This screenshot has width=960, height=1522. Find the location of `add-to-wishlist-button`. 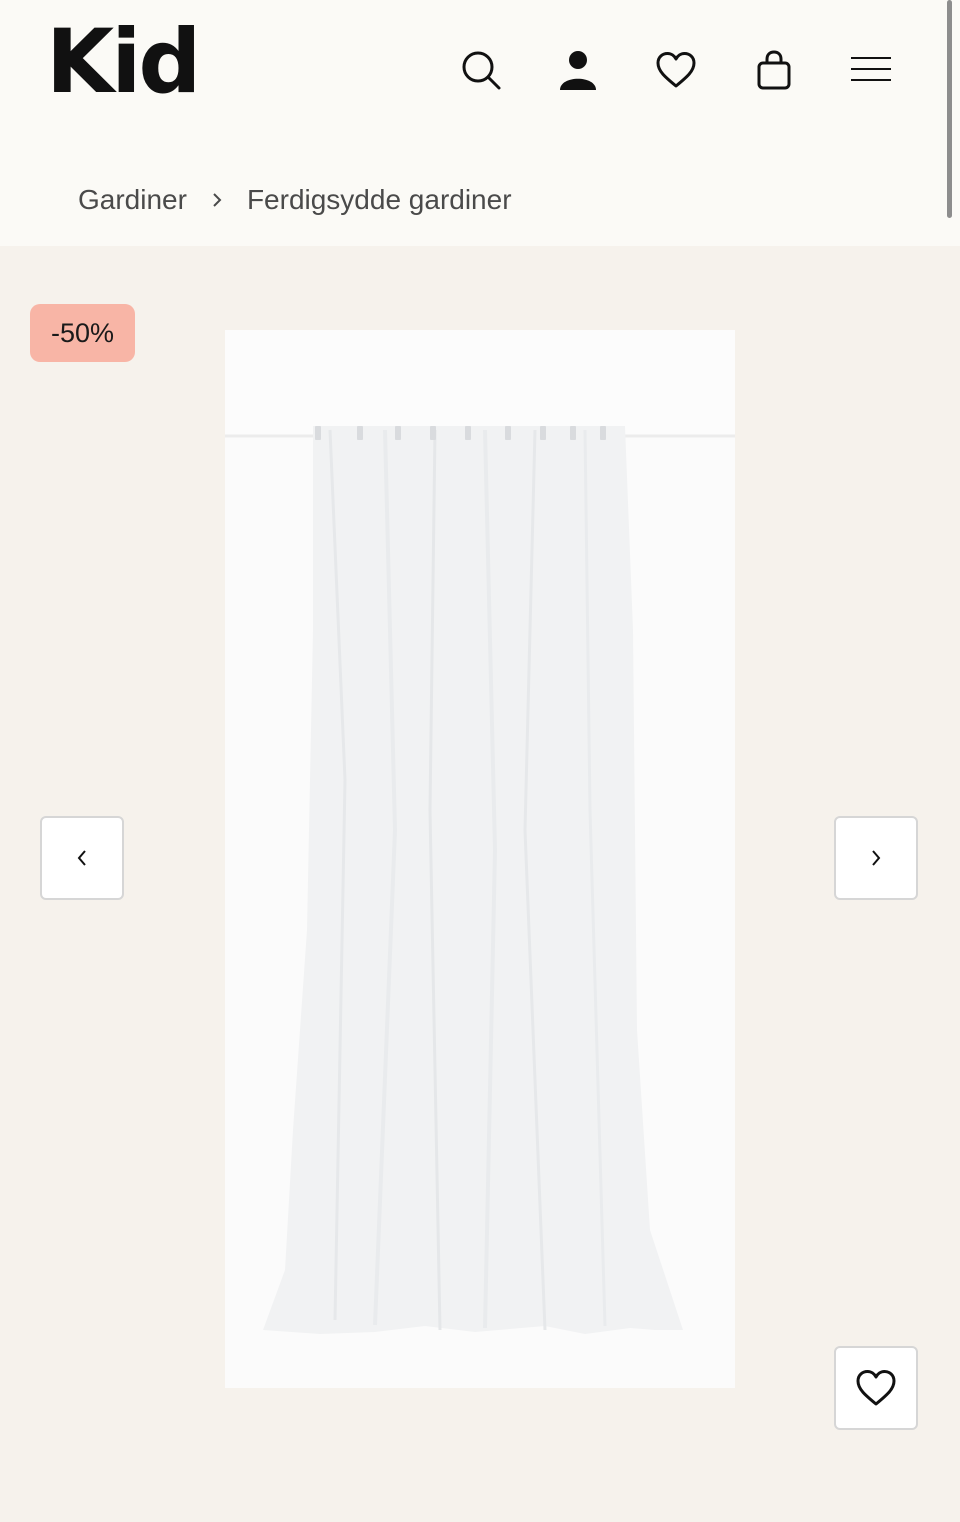

add-to-wishlist-button is located at coordinates (876, 1388).